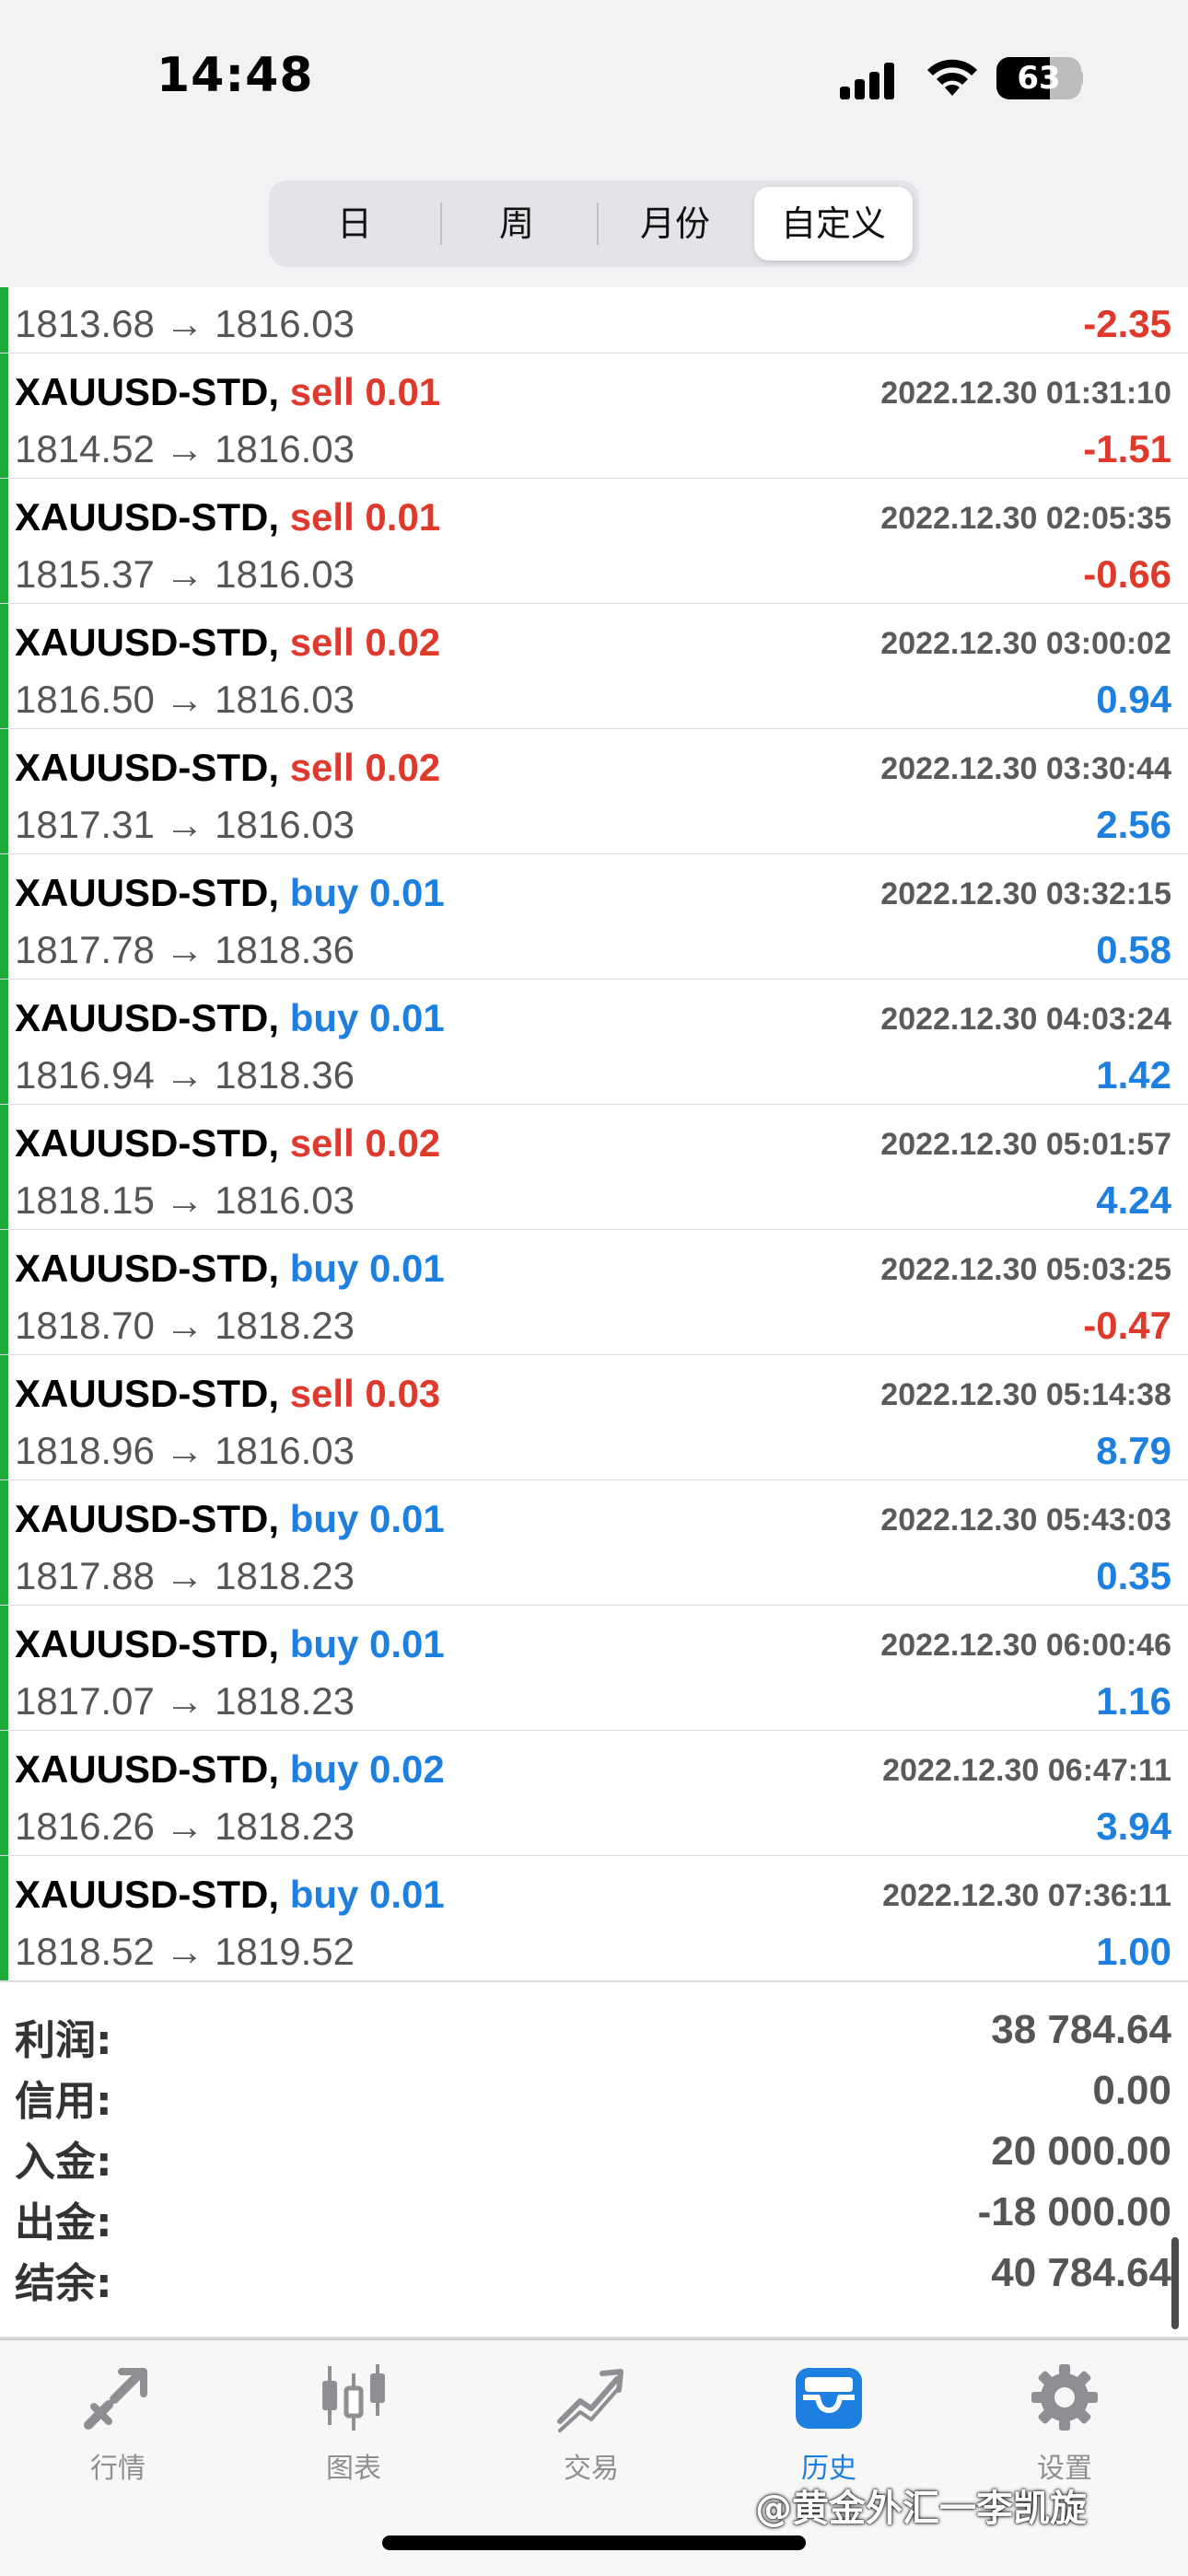 Image resolution: width=1188 pixels, height=2576 pixels. Describe the element at coordinates (353, 2397) in the screenshot. I see `chart-icon` at that location.